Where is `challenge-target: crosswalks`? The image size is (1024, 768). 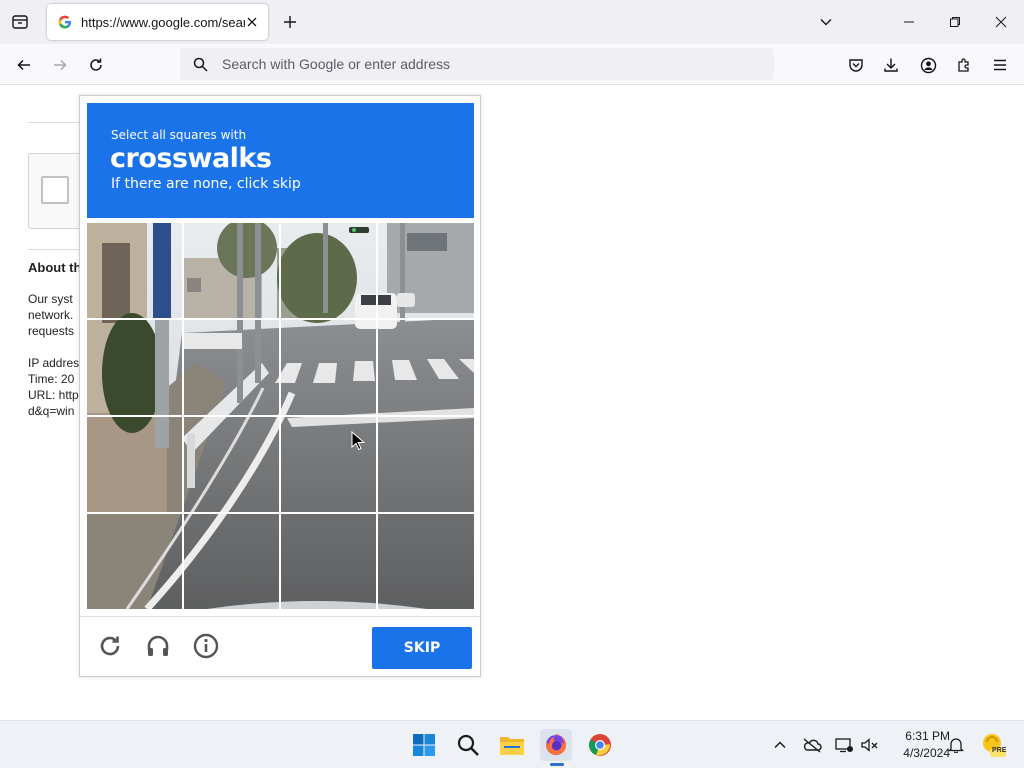
challenge-target: crosswalks is located at coordinates (191, 158).